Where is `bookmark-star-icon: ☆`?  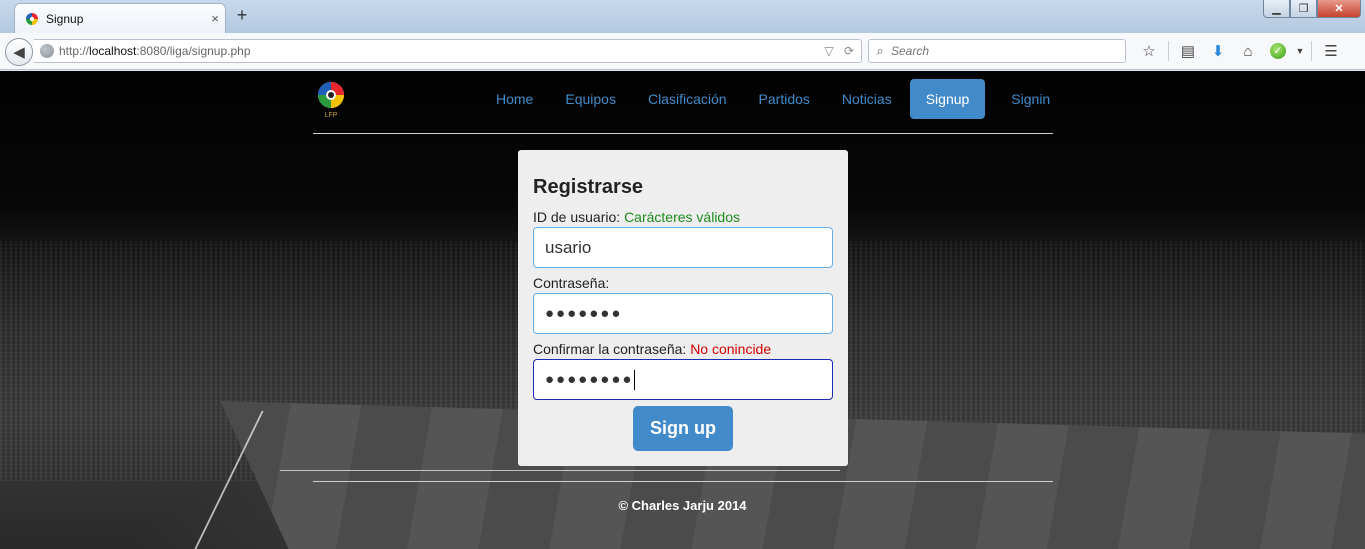
bookmark-star-icon: ☆ is located at coordinates (1149, 51).